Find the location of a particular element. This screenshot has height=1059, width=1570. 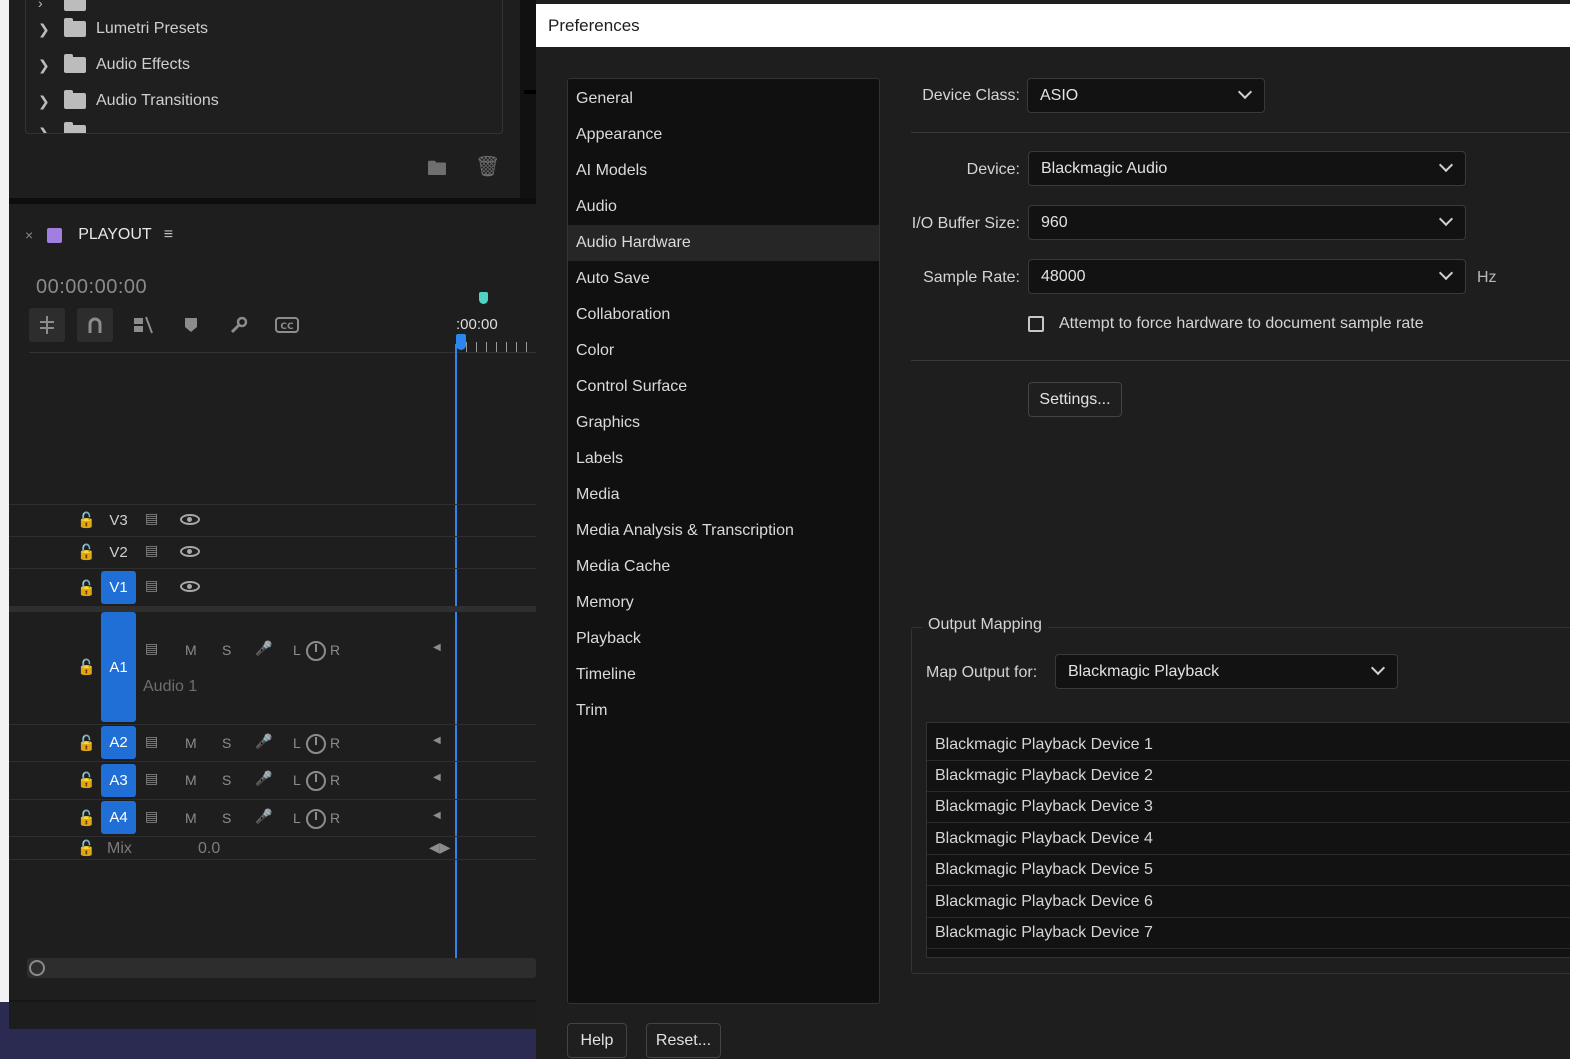

playhead-handle is located at coordinates (461, 342).